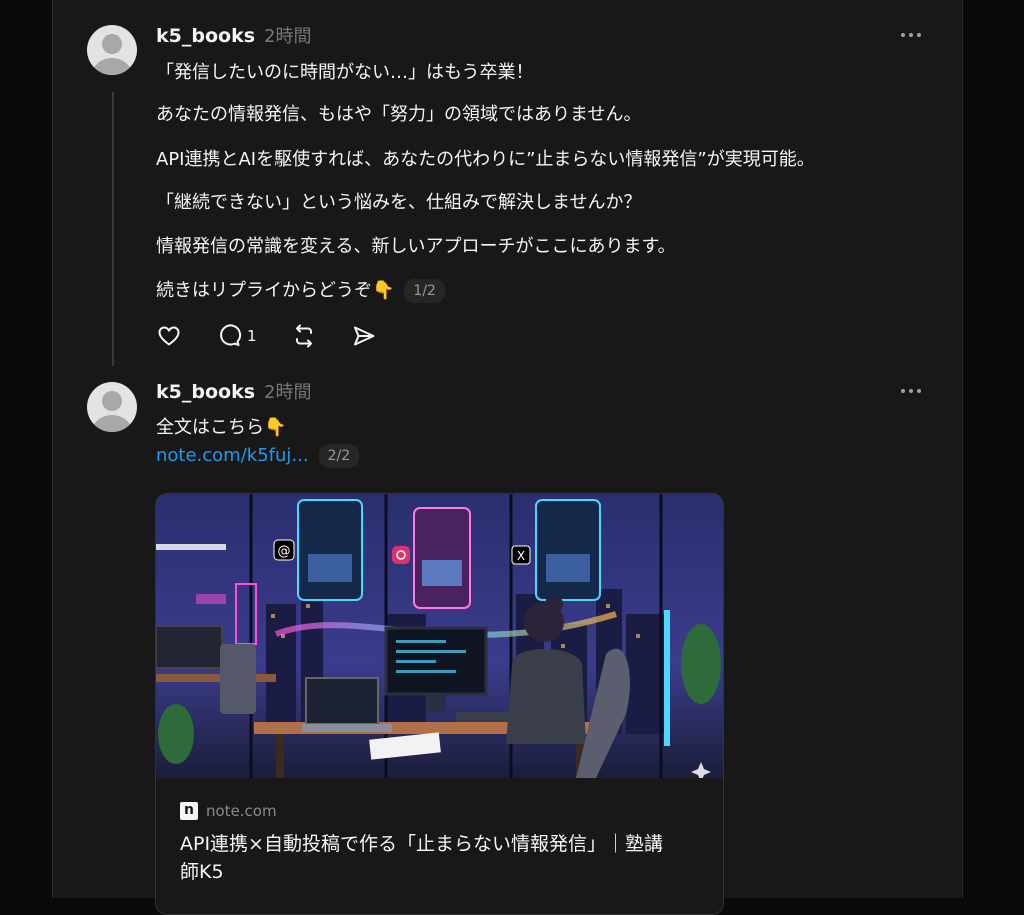 The height and width of the screenshot is (915, 1024). I want to click on share-button, so click(364, 336).